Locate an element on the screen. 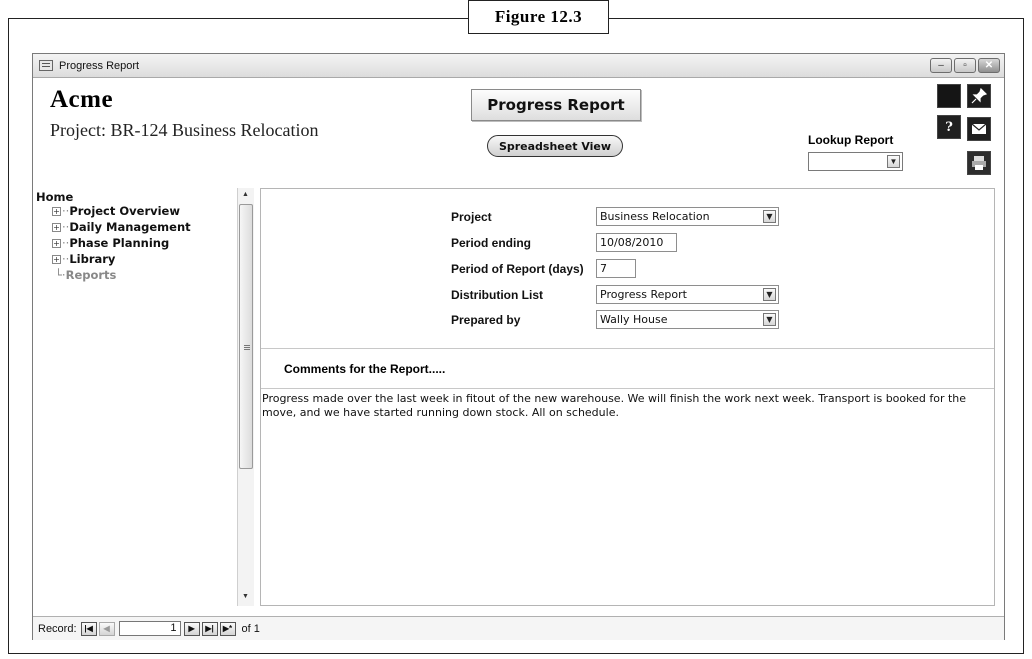 The image size is (1032, 659). record-number-field: 1 is located at coordinates (149, 628).